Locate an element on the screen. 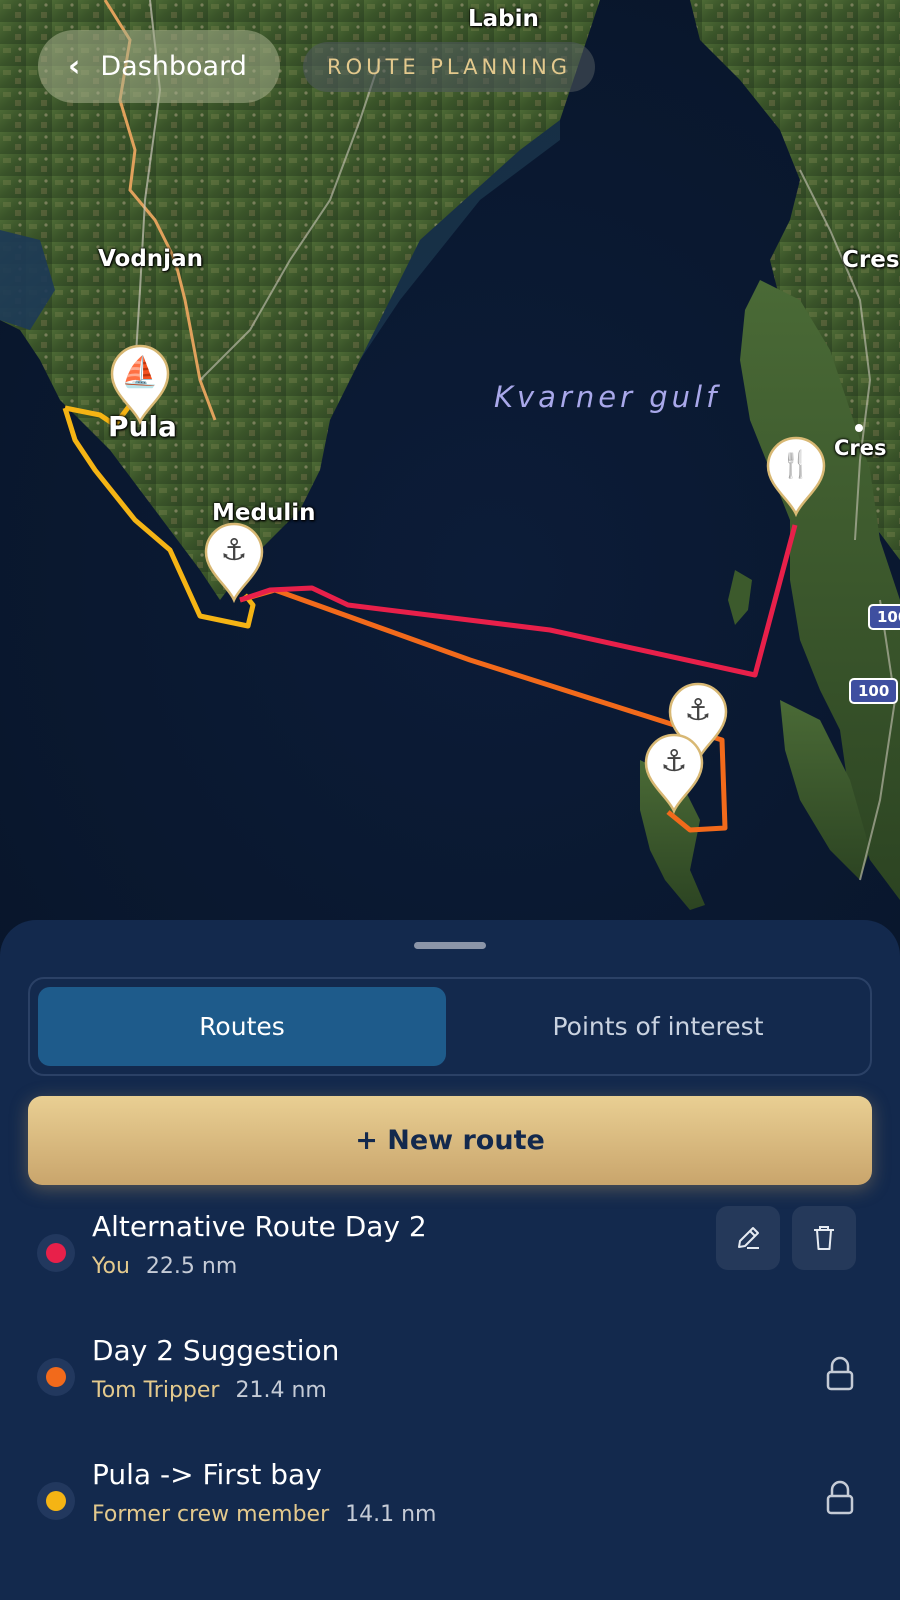 This screenshot has height=1600, width=900. trash-icon is located at coordinates (824, 1238).